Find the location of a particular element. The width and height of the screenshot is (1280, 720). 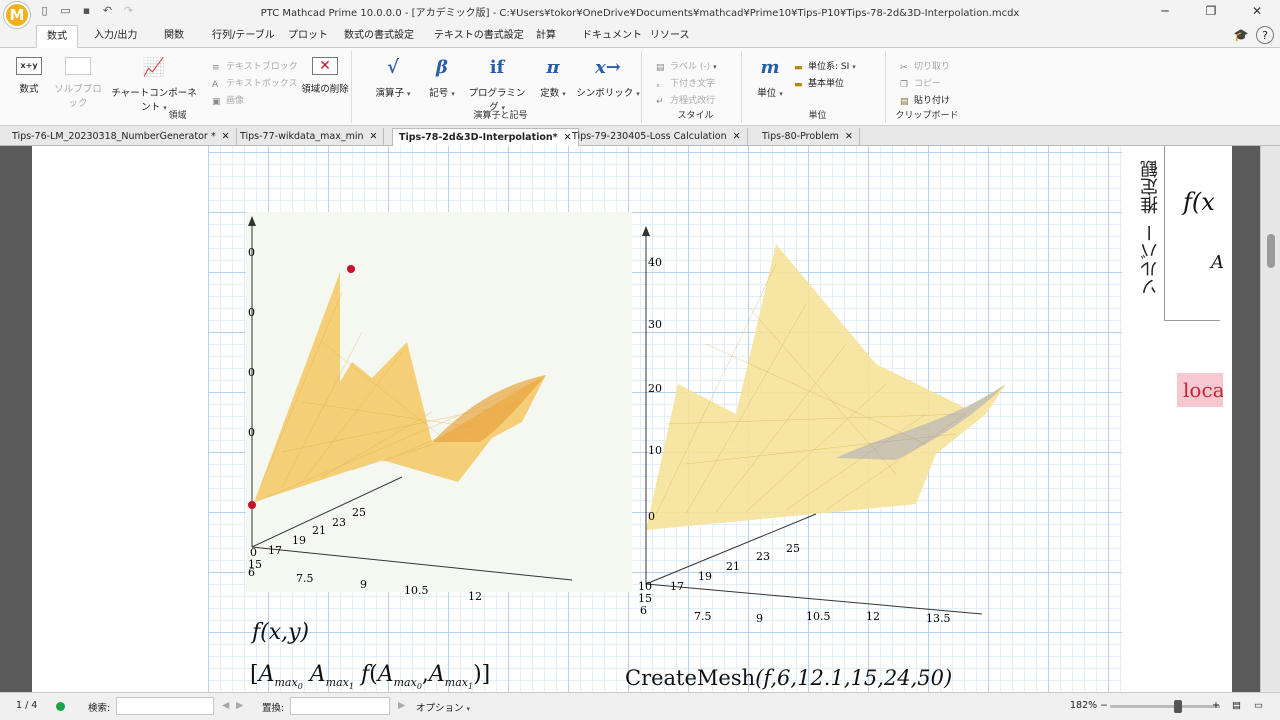

zoom-slider is located at coordinates (1165, 706).